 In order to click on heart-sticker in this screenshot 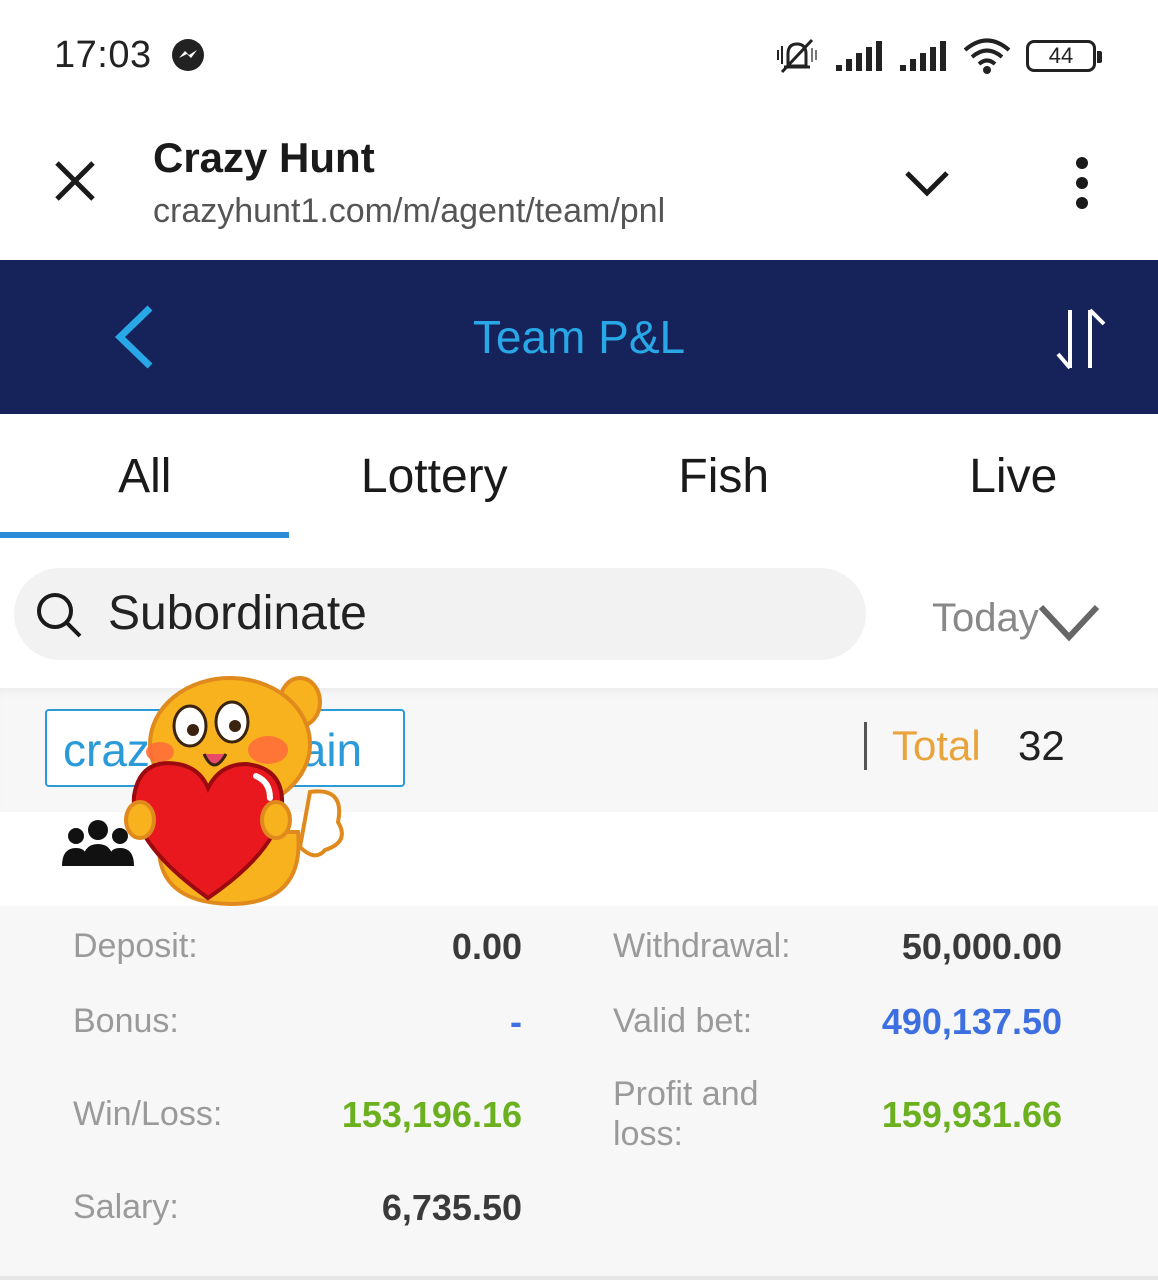, I will do `click(234, 791)`.